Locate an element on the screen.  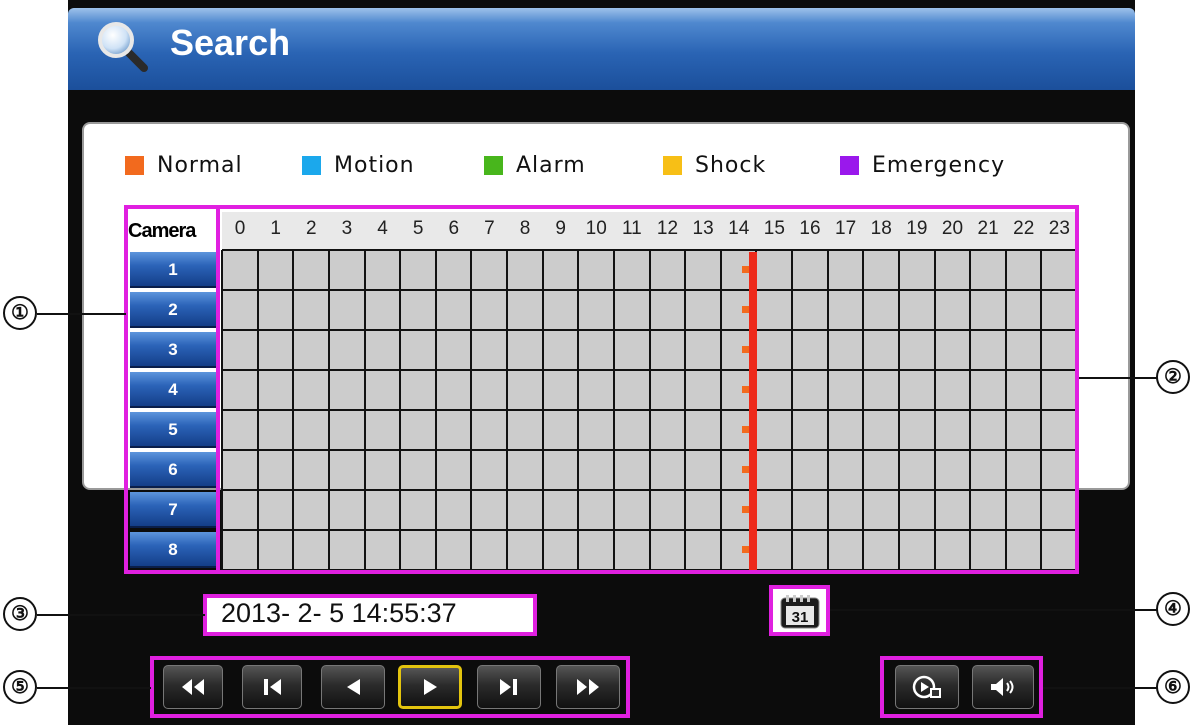
normal-swatch is located at coordinates (134, 165).